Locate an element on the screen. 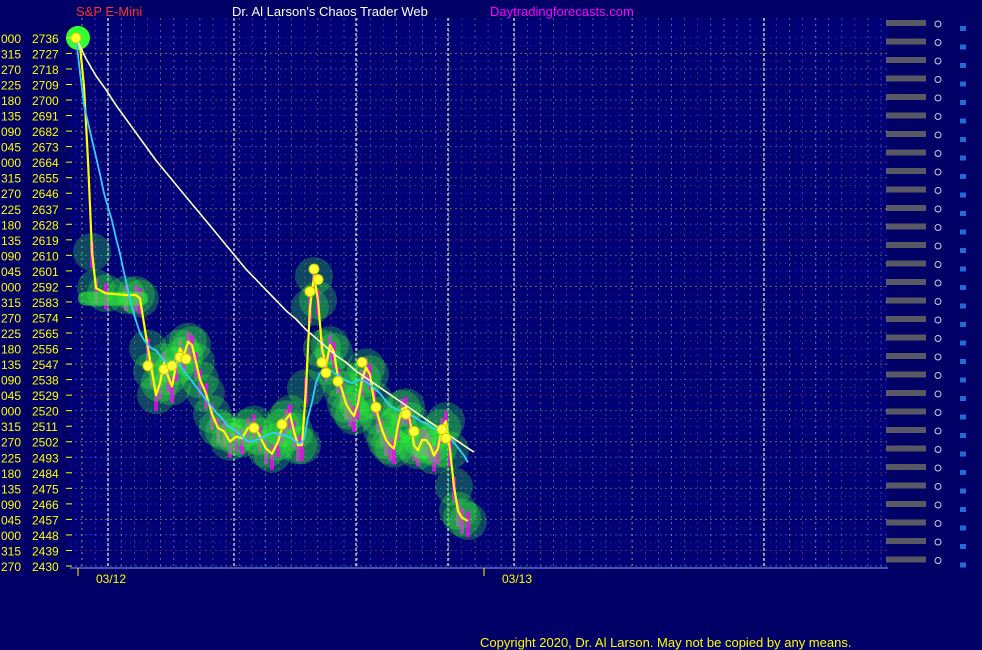 Image resolution: width=982 pixels, height=650 pixels. y-tick-price: 2547 is located at coordinates (45, 365).